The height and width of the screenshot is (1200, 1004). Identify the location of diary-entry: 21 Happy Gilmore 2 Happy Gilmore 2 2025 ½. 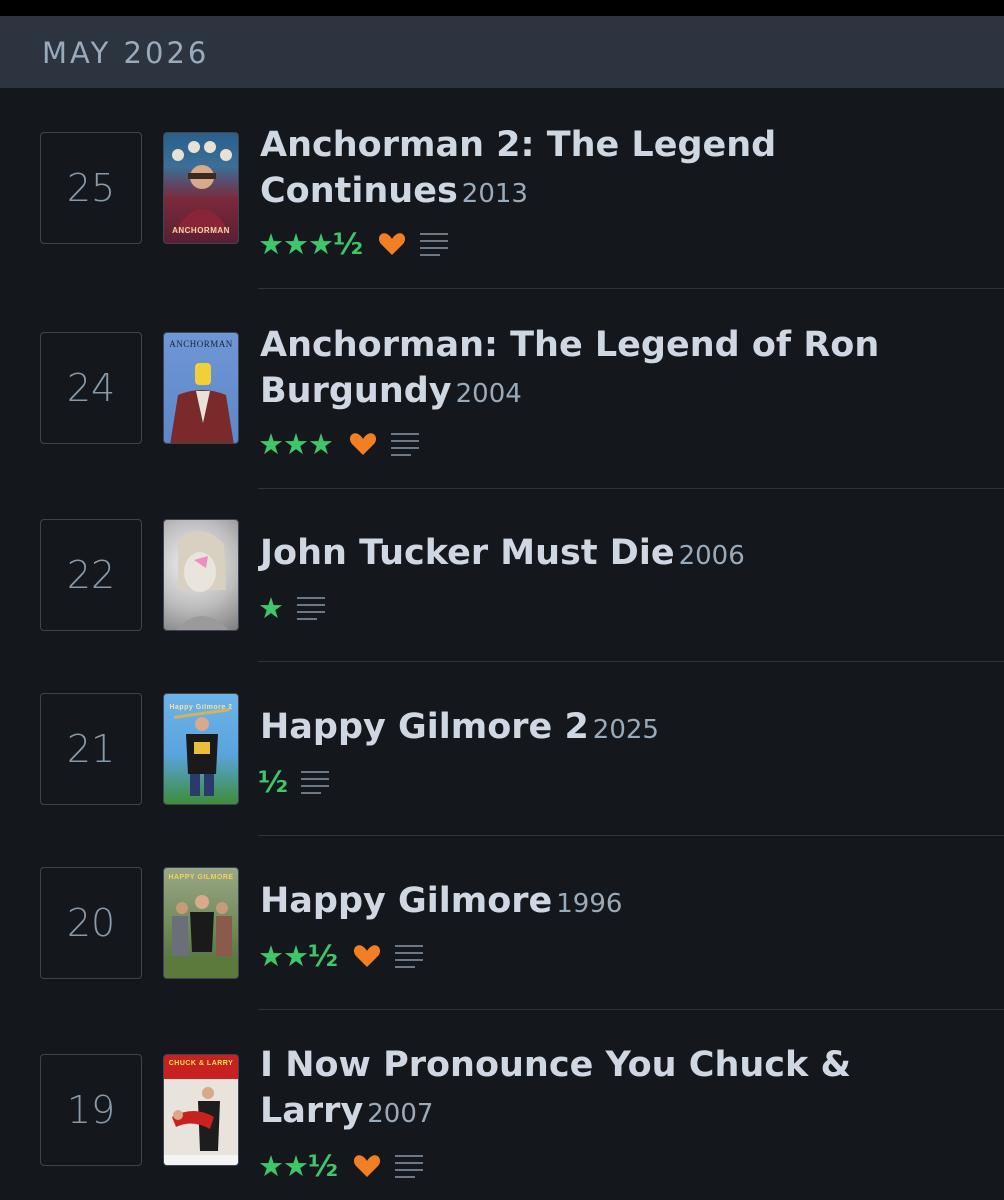
(502, 749).